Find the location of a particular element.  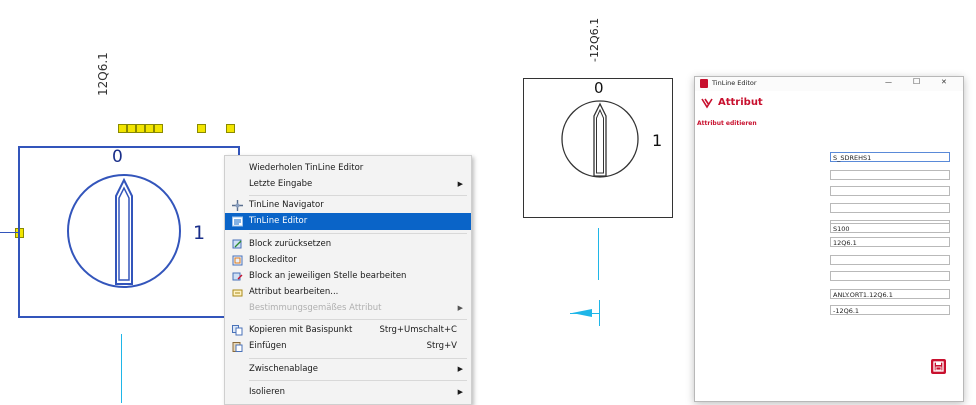

app-logo-icon is located at coordinates (704, 83).